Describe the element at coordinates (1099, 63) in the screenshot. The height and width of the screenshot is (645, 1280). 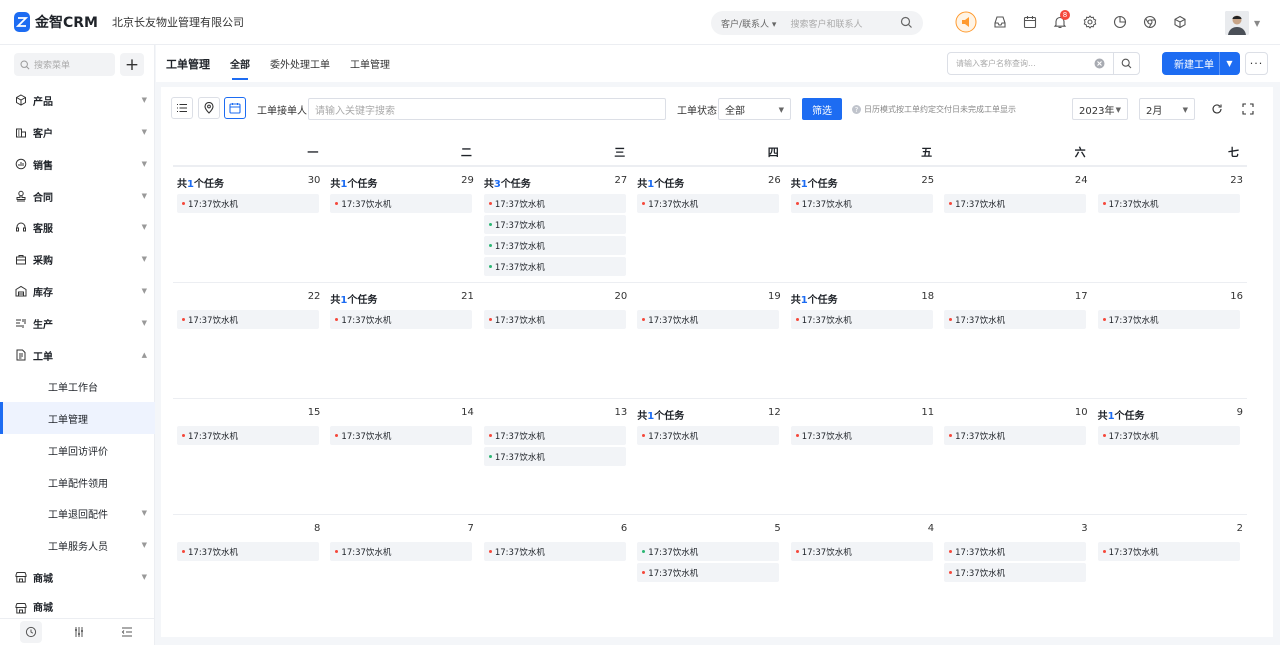
I see `clear-icon` at that location.